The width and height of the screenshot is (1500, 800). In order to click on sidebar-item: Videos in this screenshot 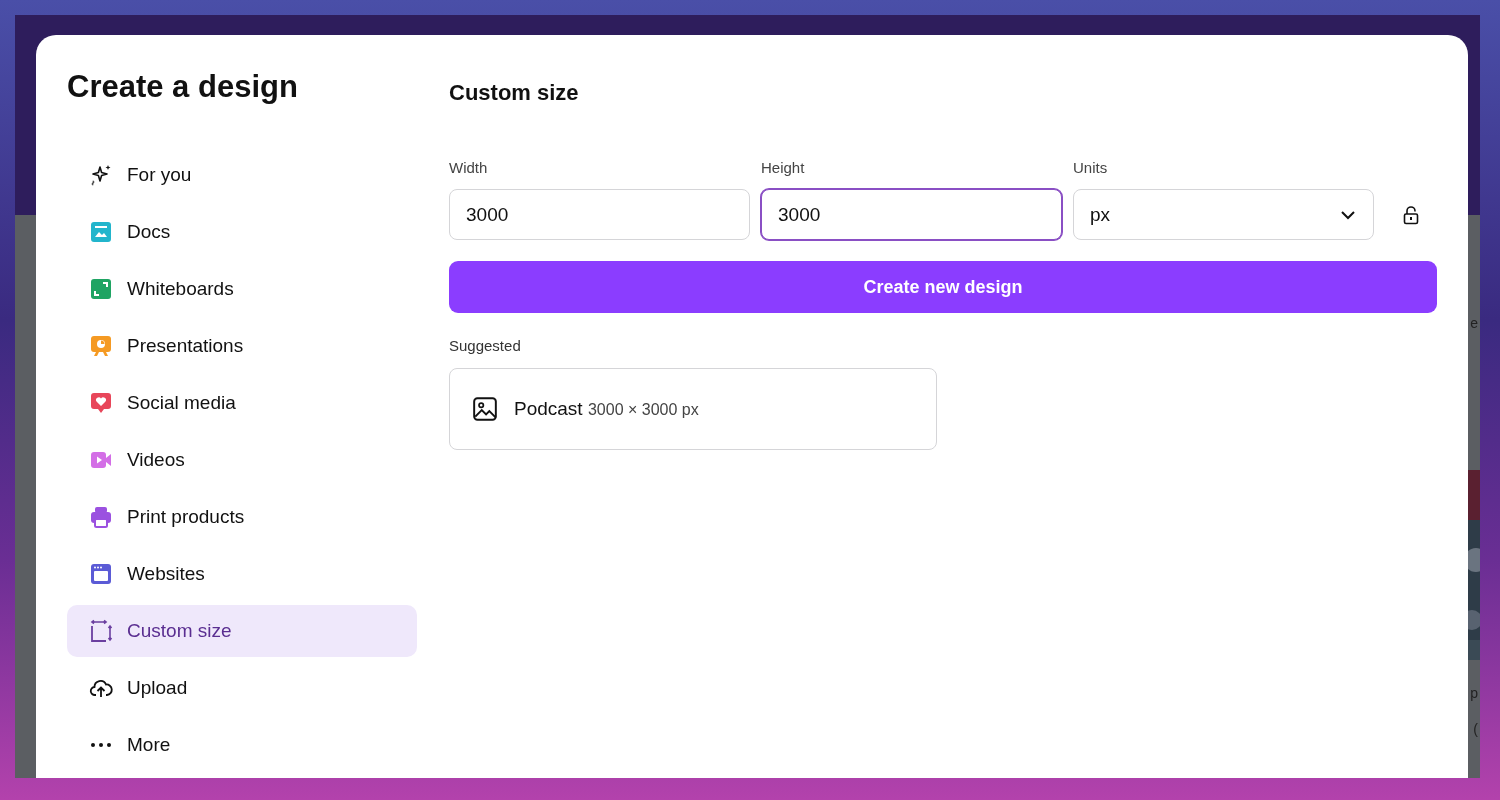, I will do `click(242, 460)`.